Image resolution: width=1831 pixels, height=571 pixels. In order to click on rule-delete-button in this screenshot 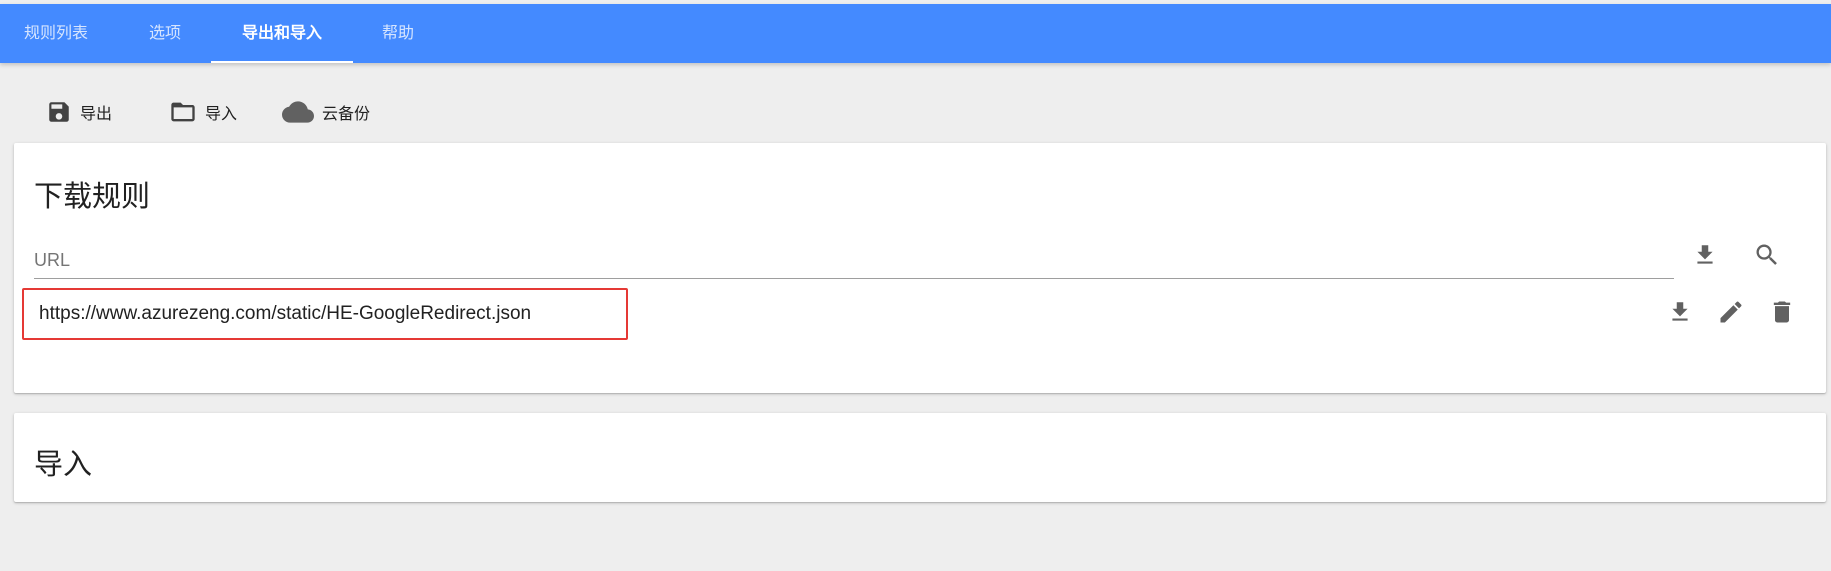, I will do `click(1782, 314)`.